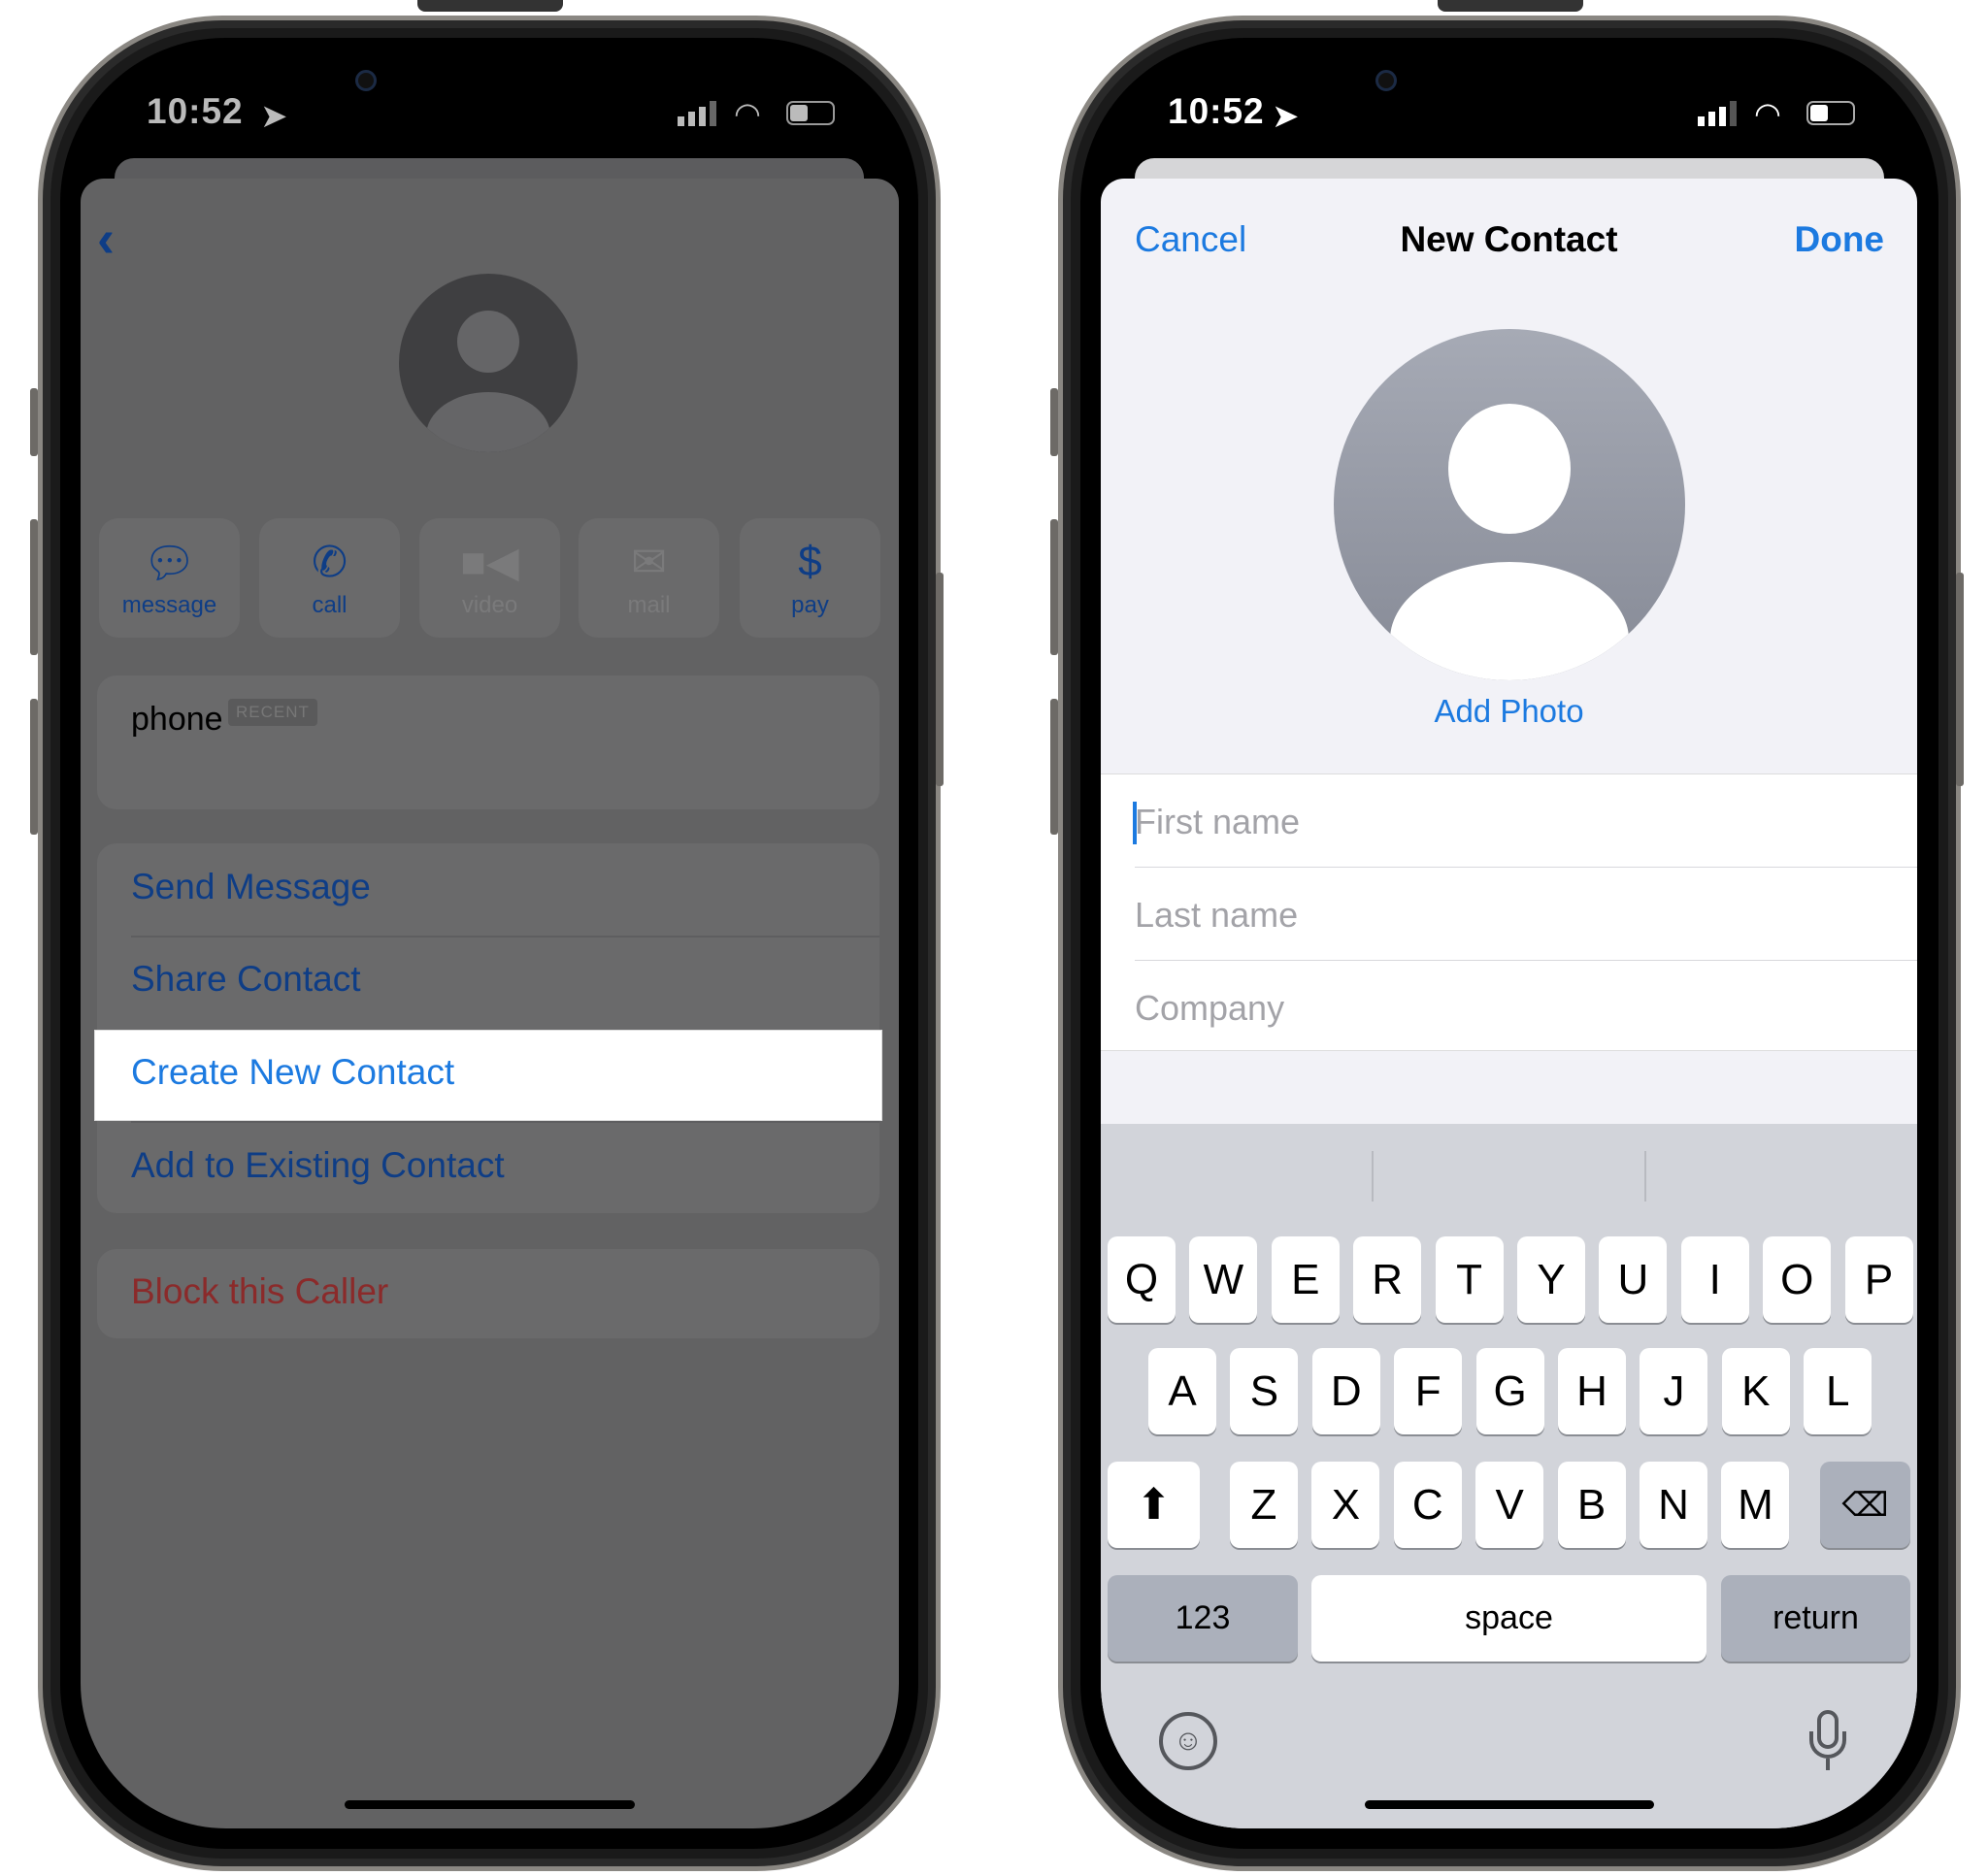 The width and height of the screenshot is (1988, 1876). What do you see at coordinates (246, 979) in the screenshot?
I see `share-contact-item: Share Contact` at bounding box center [246, 979].